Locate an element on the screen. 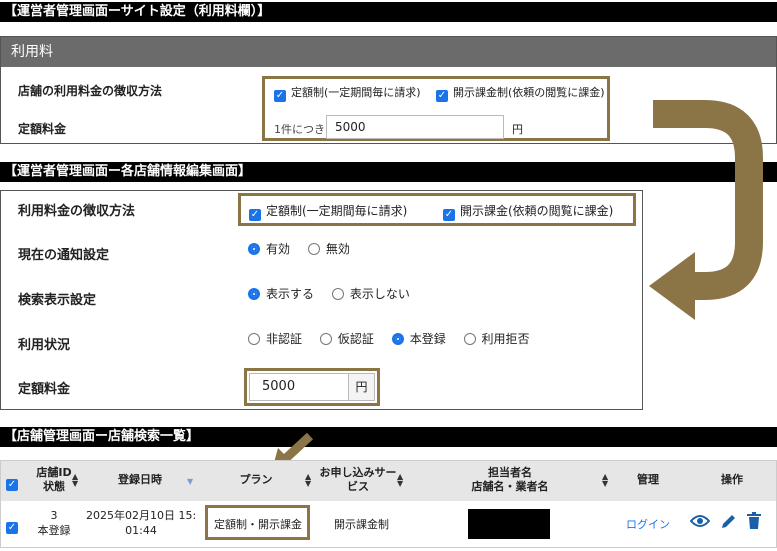 This screenshot has height=551, width=777. col-registered-at: 登録日時 is located at coordinates (140, 480).